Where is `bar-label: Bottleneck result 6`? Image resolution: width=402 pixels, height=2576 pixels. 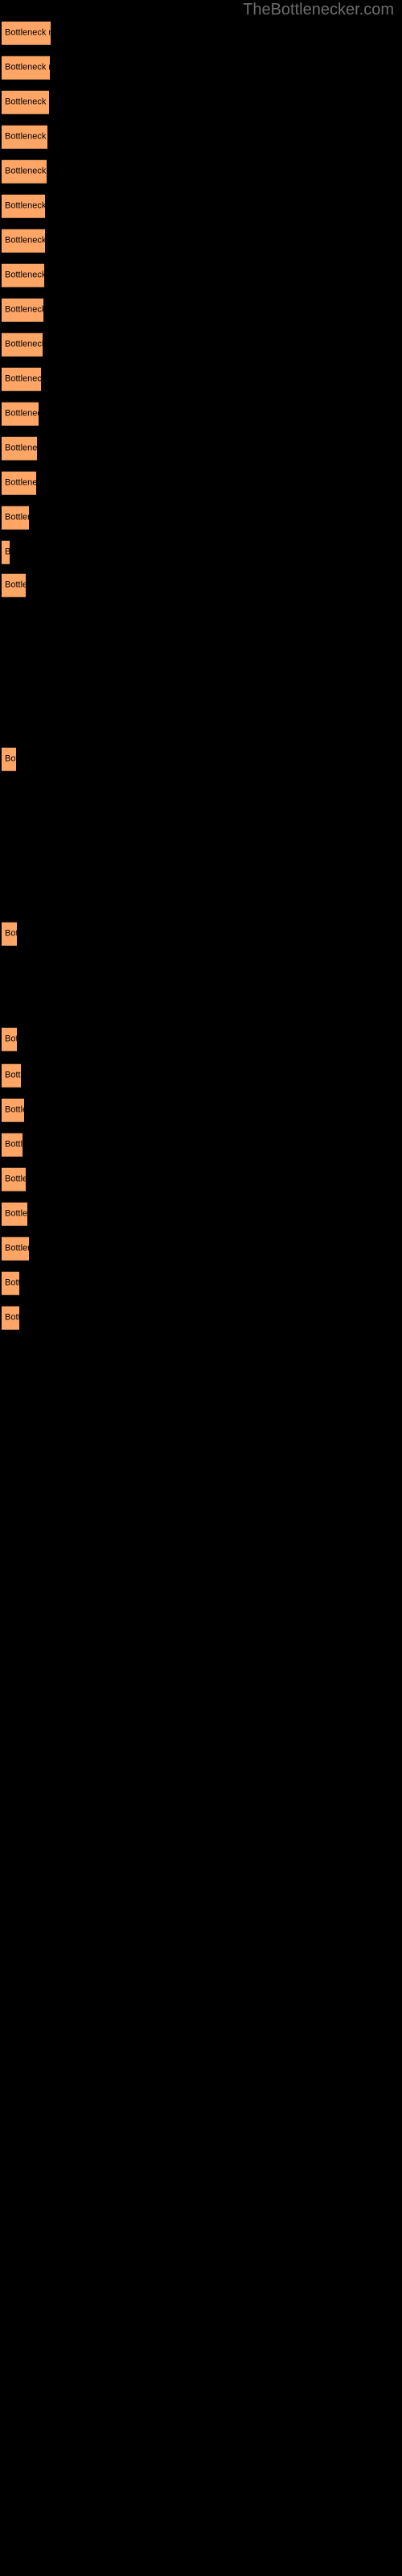
bar-label: Bottleneck result 6 is located at coordinates (25, 205).